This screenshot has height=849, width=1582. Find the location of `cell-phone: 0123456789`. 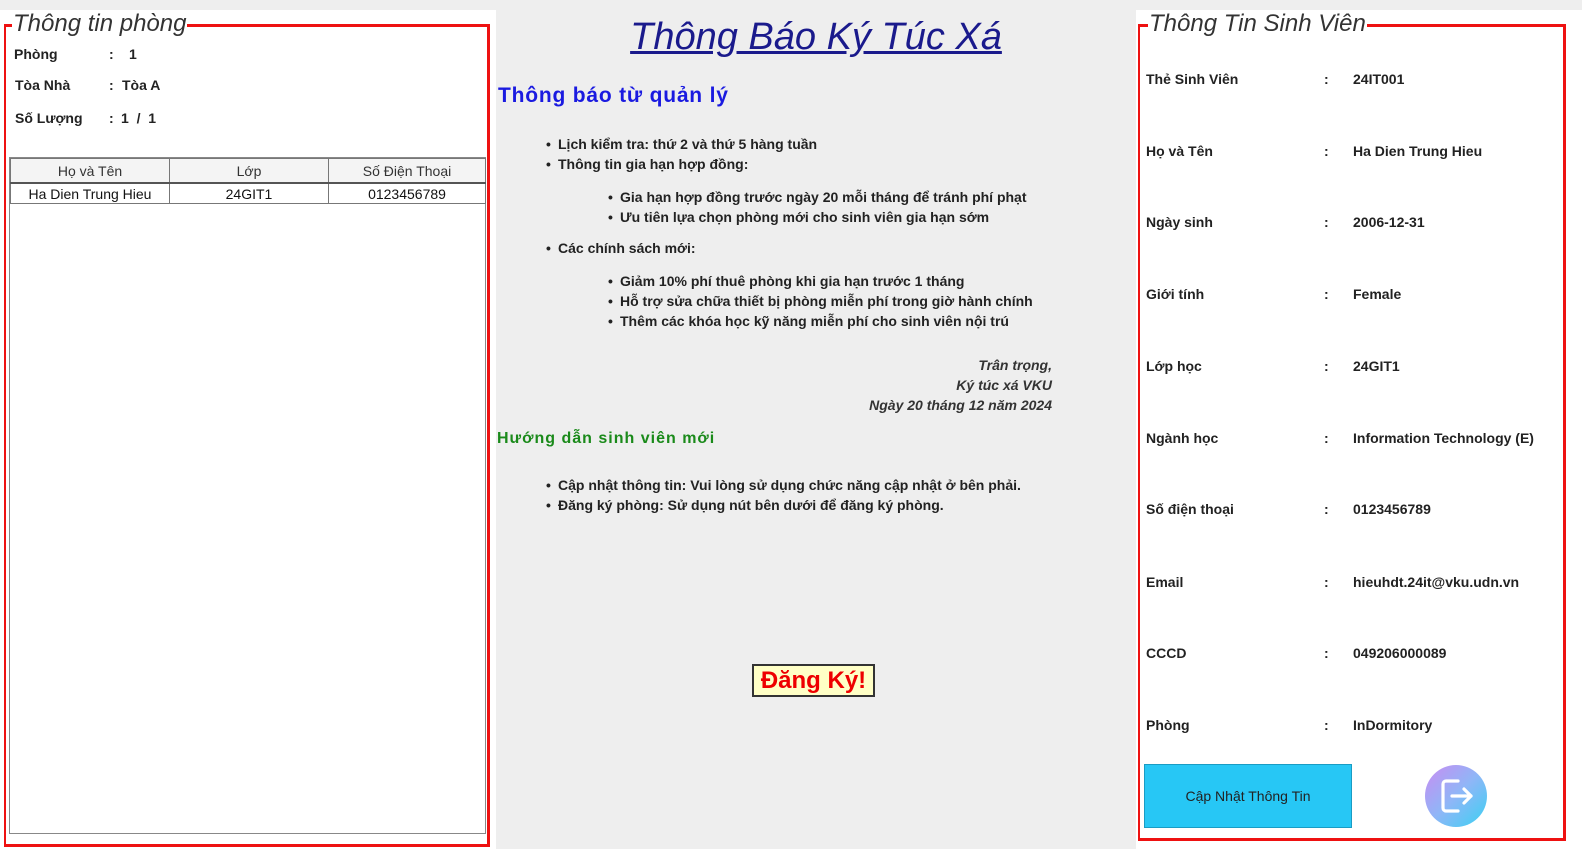

cell-phone: 0123456789 is located at coordinates (407, 193).